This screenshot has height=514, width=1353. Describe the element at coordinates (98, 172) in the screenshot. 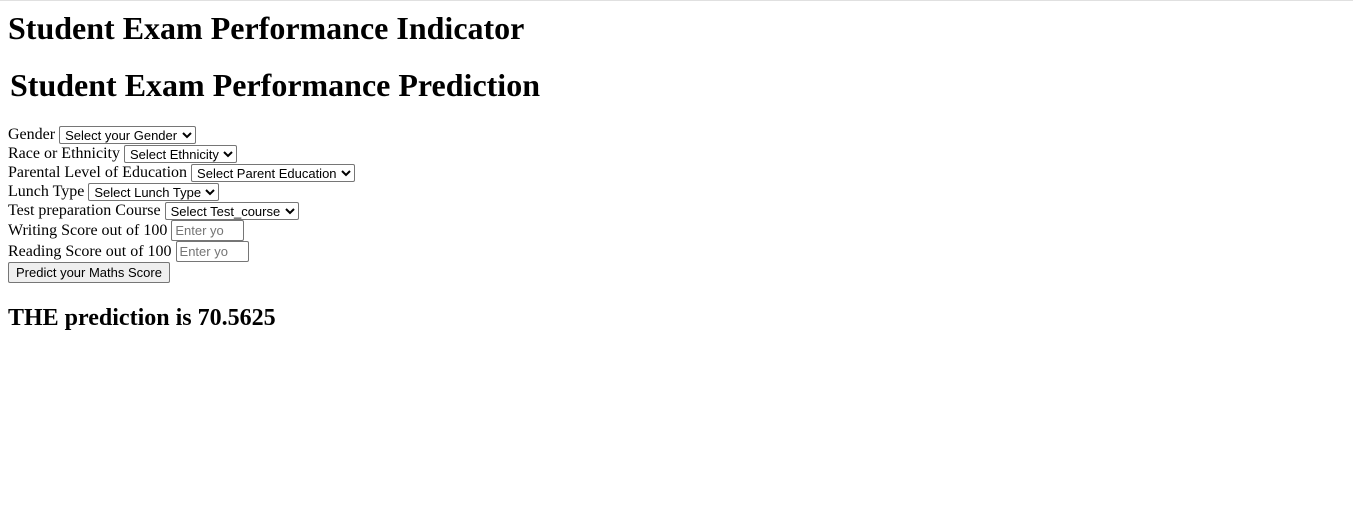

I see `parental-education-label: Parental Level of Education` at that location.